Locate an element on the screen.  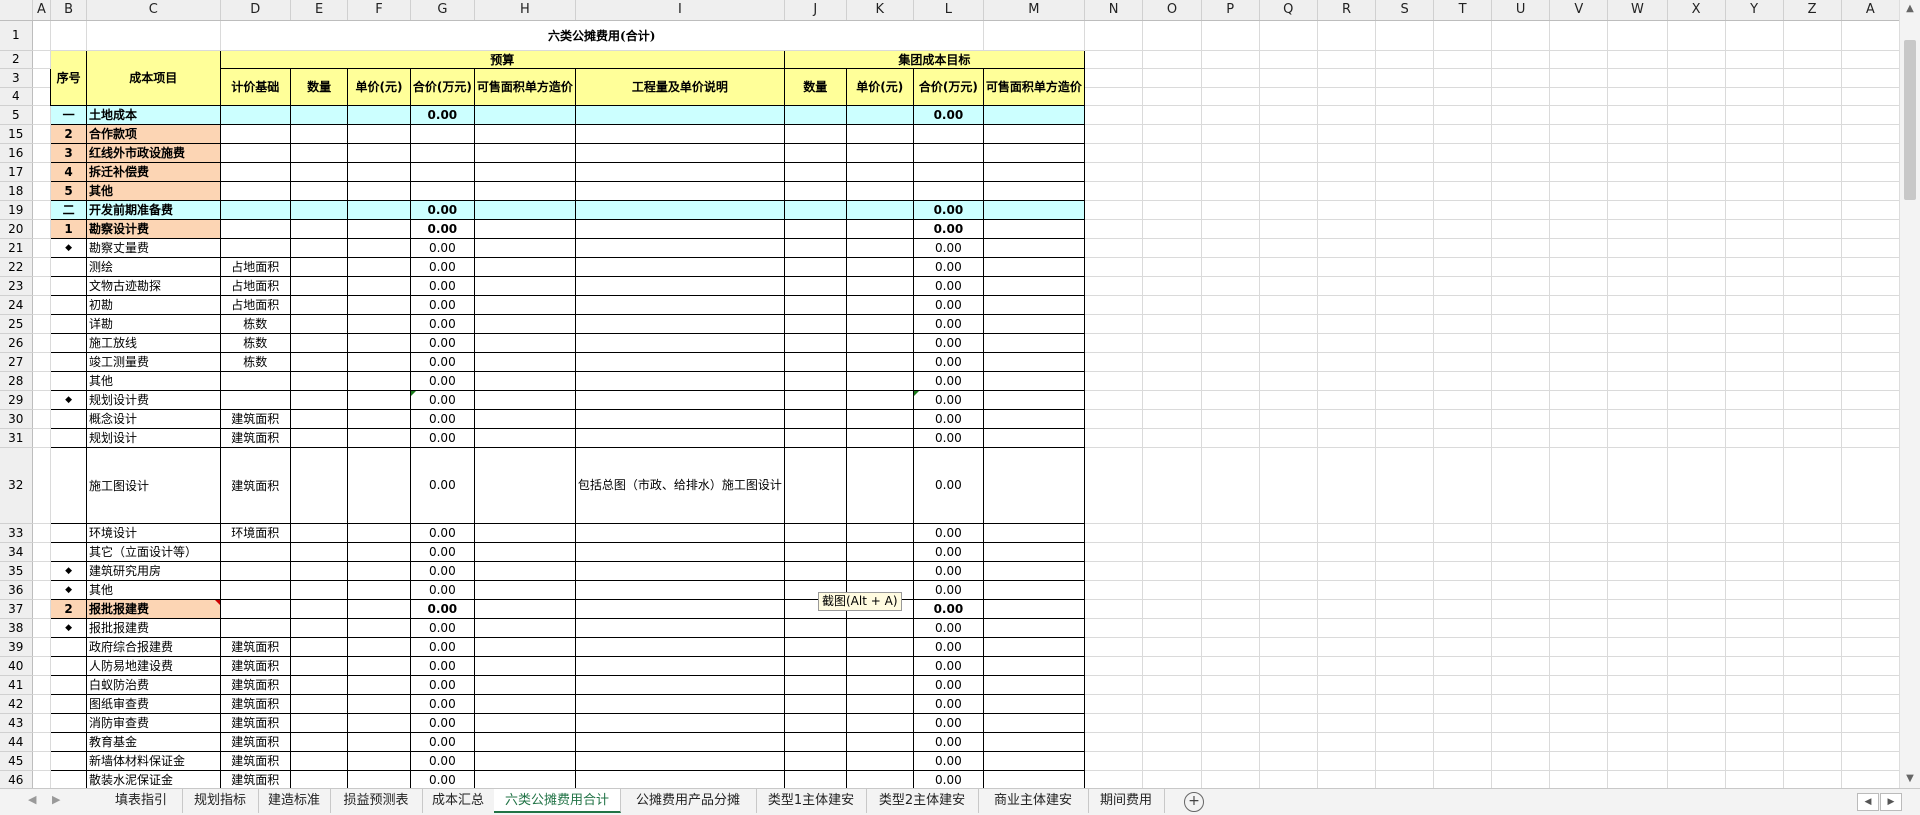
select-all-corner is located at coordinates (16, 10).